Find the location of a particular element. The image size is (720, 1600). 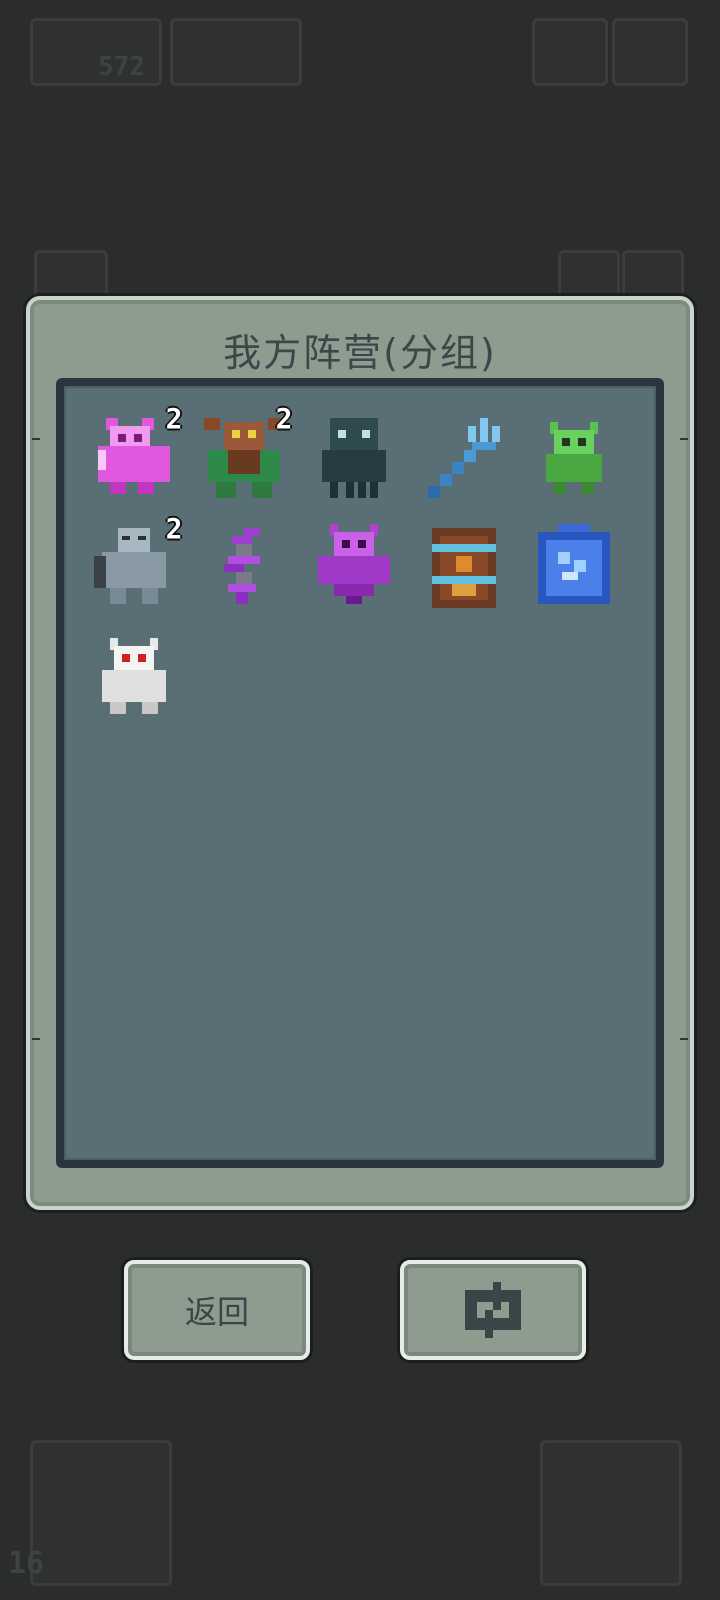

unit-purple-spirit is located at coordinates (244, 568).